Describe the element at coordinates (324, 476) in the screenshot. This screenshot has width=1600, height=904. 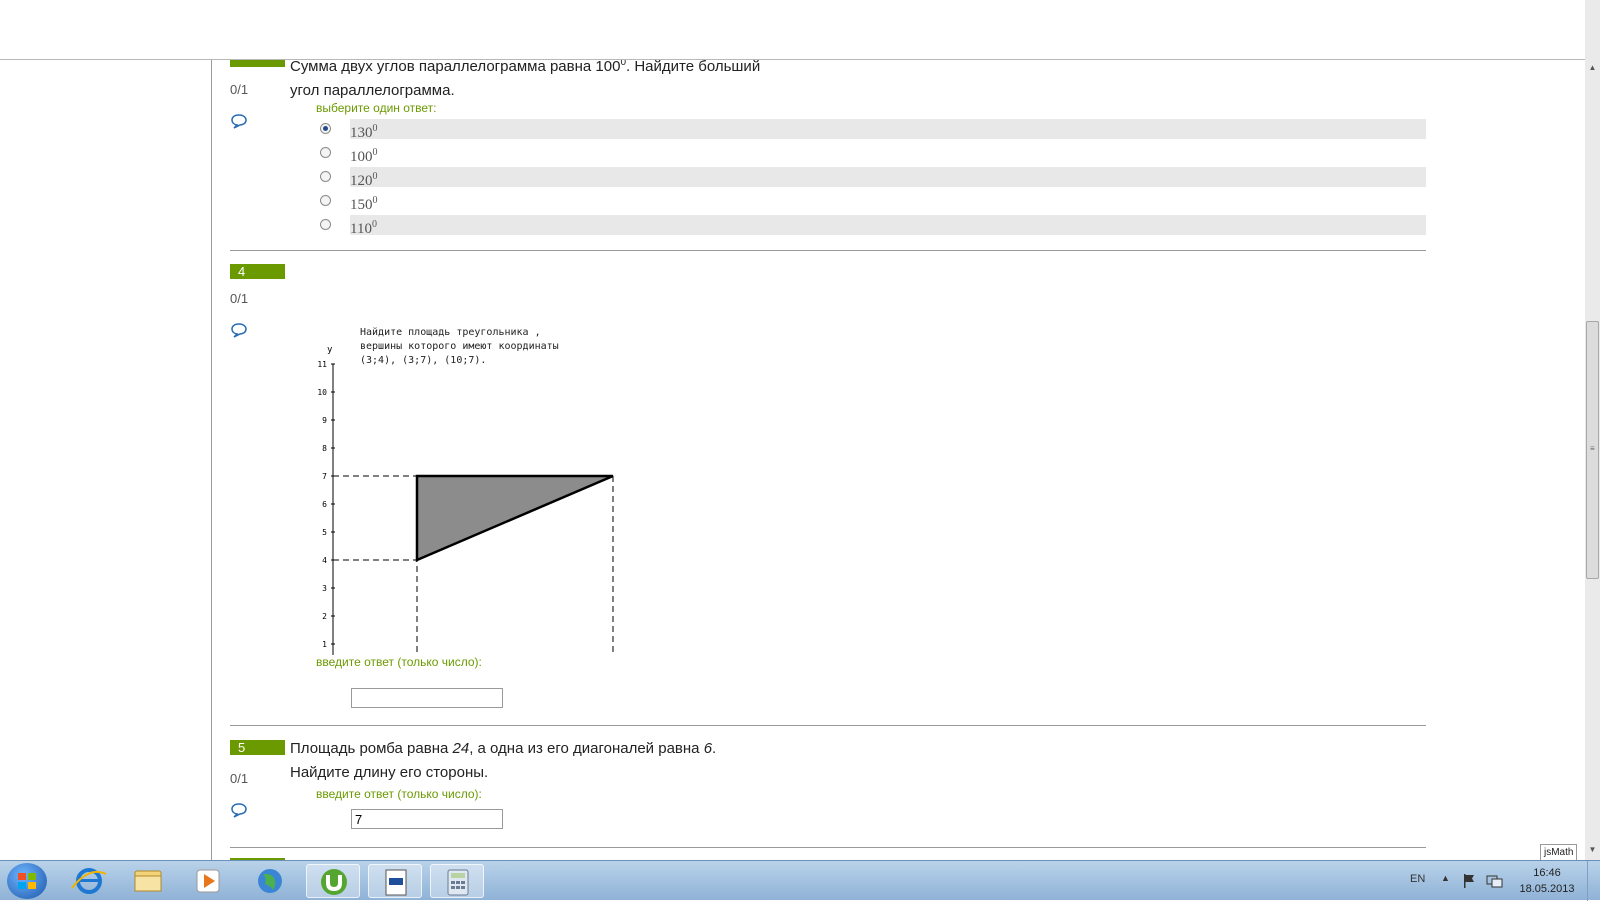
I see `y-tick-label: 7` at that location.